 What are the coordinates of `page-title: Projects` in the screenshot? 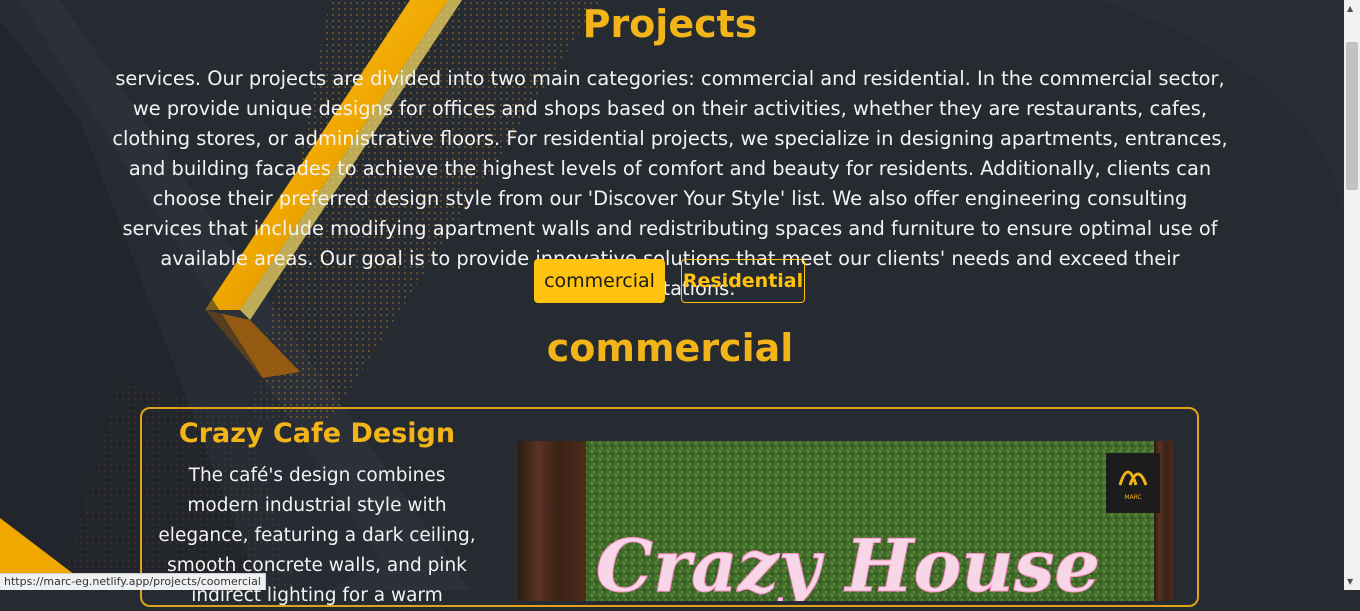 It's located at (670, 24).